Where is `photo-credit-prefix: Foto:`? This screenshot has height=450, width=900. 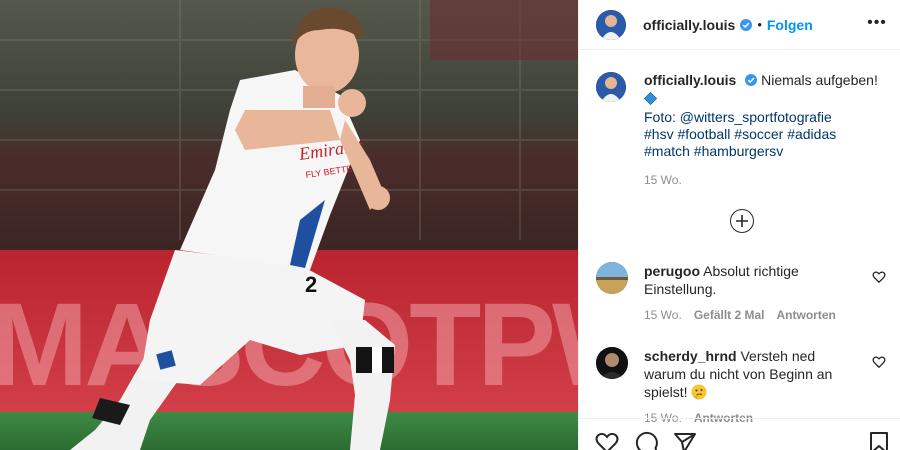 photo-credit-prefix: Foto: is located at coordinates (660, 117).